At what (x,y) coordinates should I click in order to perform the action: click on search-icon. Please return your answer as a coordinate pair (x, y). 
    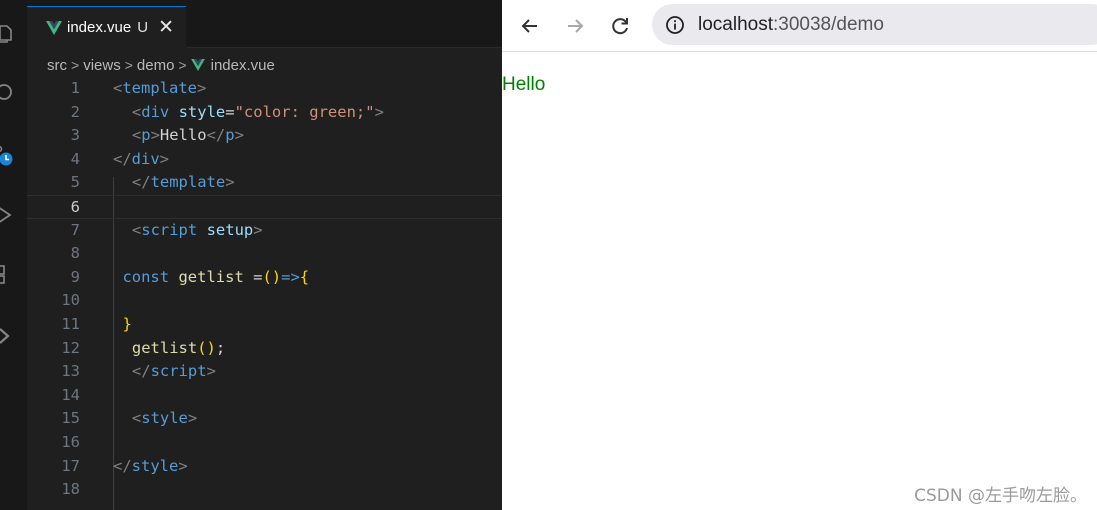
    Looking at the image, I should click on (7, 92).